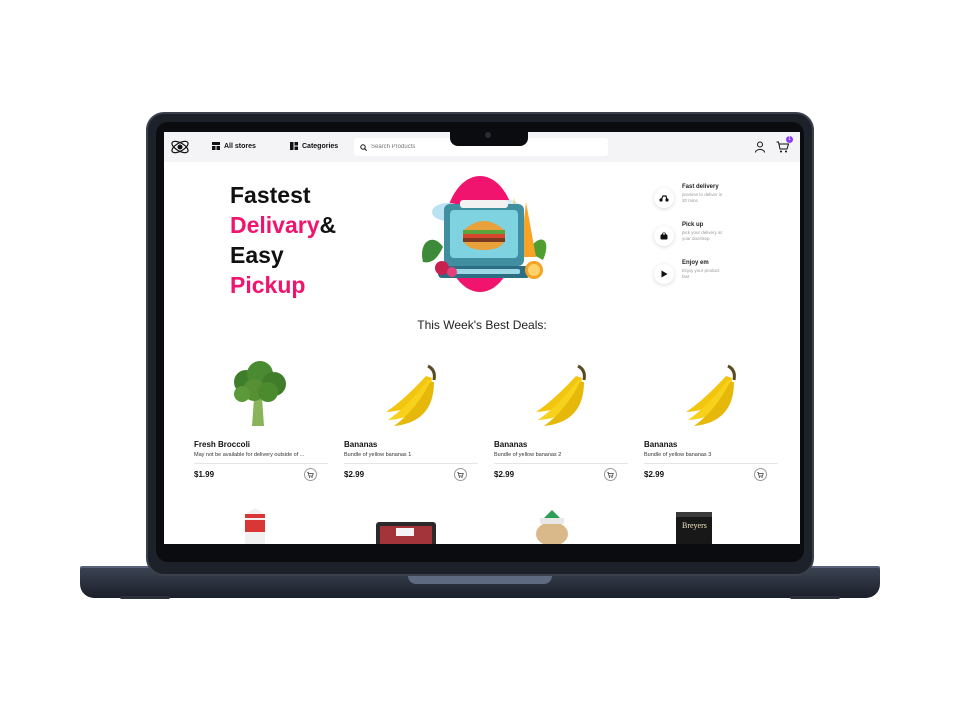 The height and width of the screenshot is (720, 960). Describe the element at coordinates (489, 139) in the screenshot. I see `camera-notch` at that location.